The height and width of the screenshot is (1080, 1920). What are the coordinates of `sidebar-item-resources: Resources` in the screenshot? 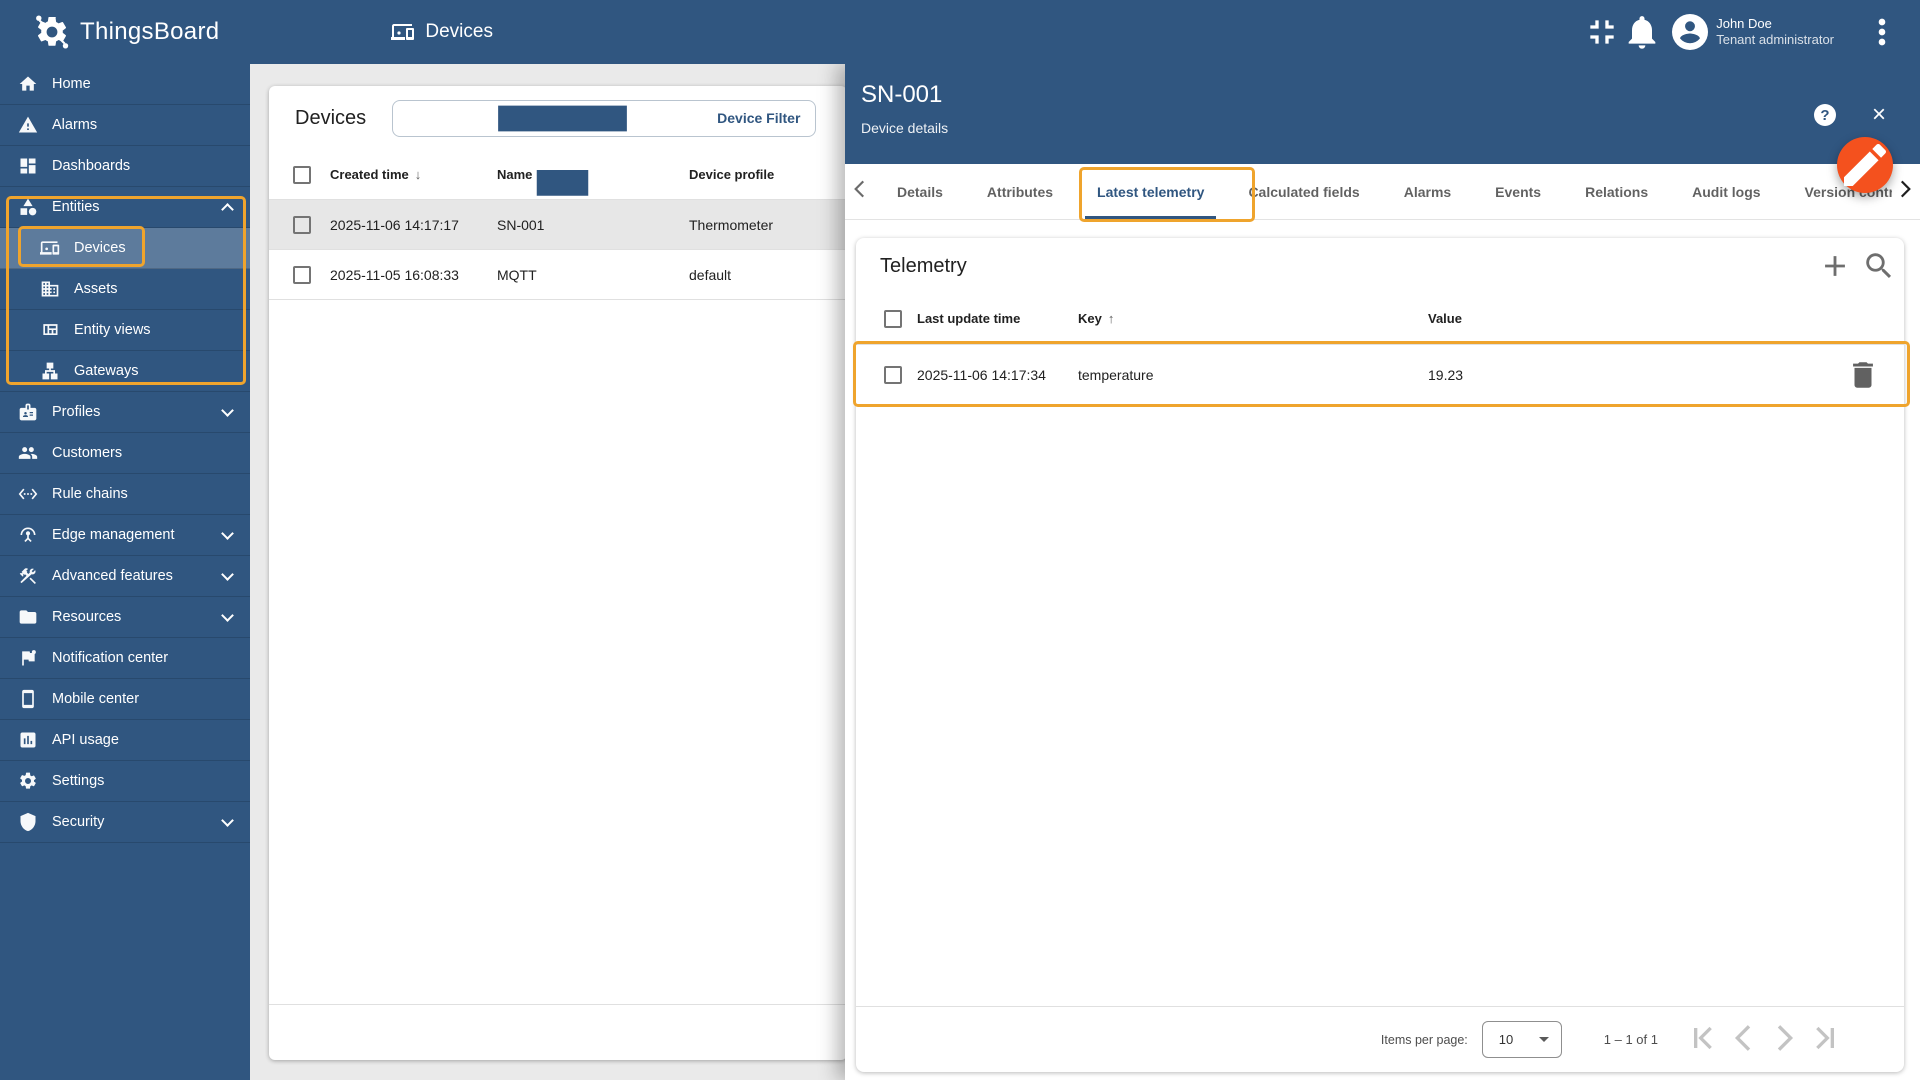 It's located at (125, 617).